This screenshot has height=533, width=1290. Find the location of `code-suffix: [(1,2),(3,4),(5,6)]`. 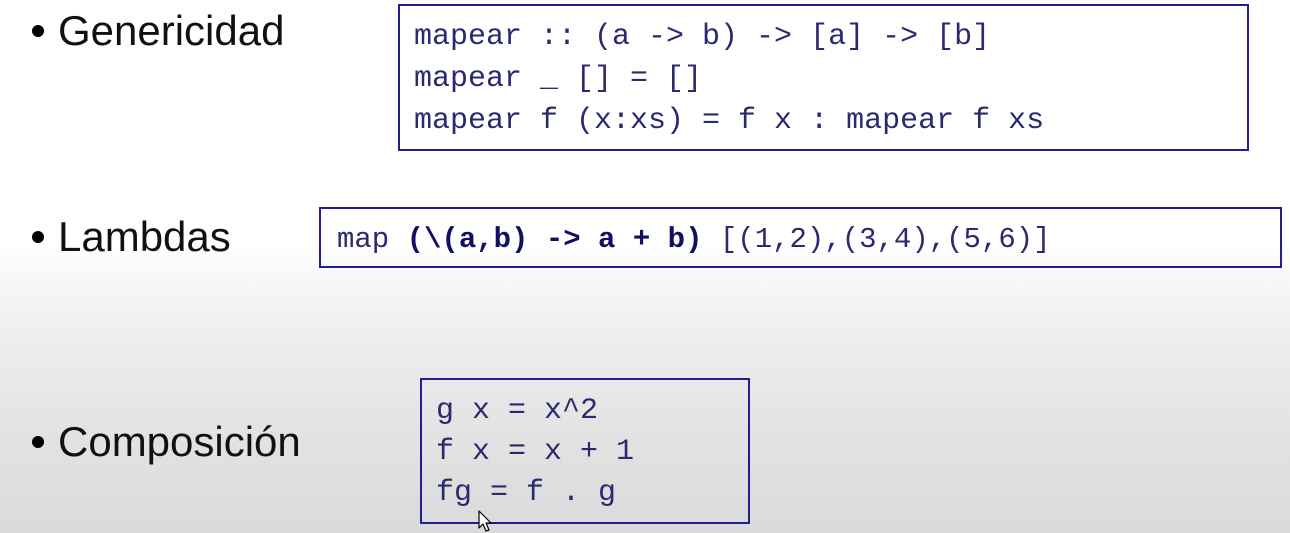

code-suffix: [(1,2),(3,4),(5,6)] is located at coordinates (876, 239).